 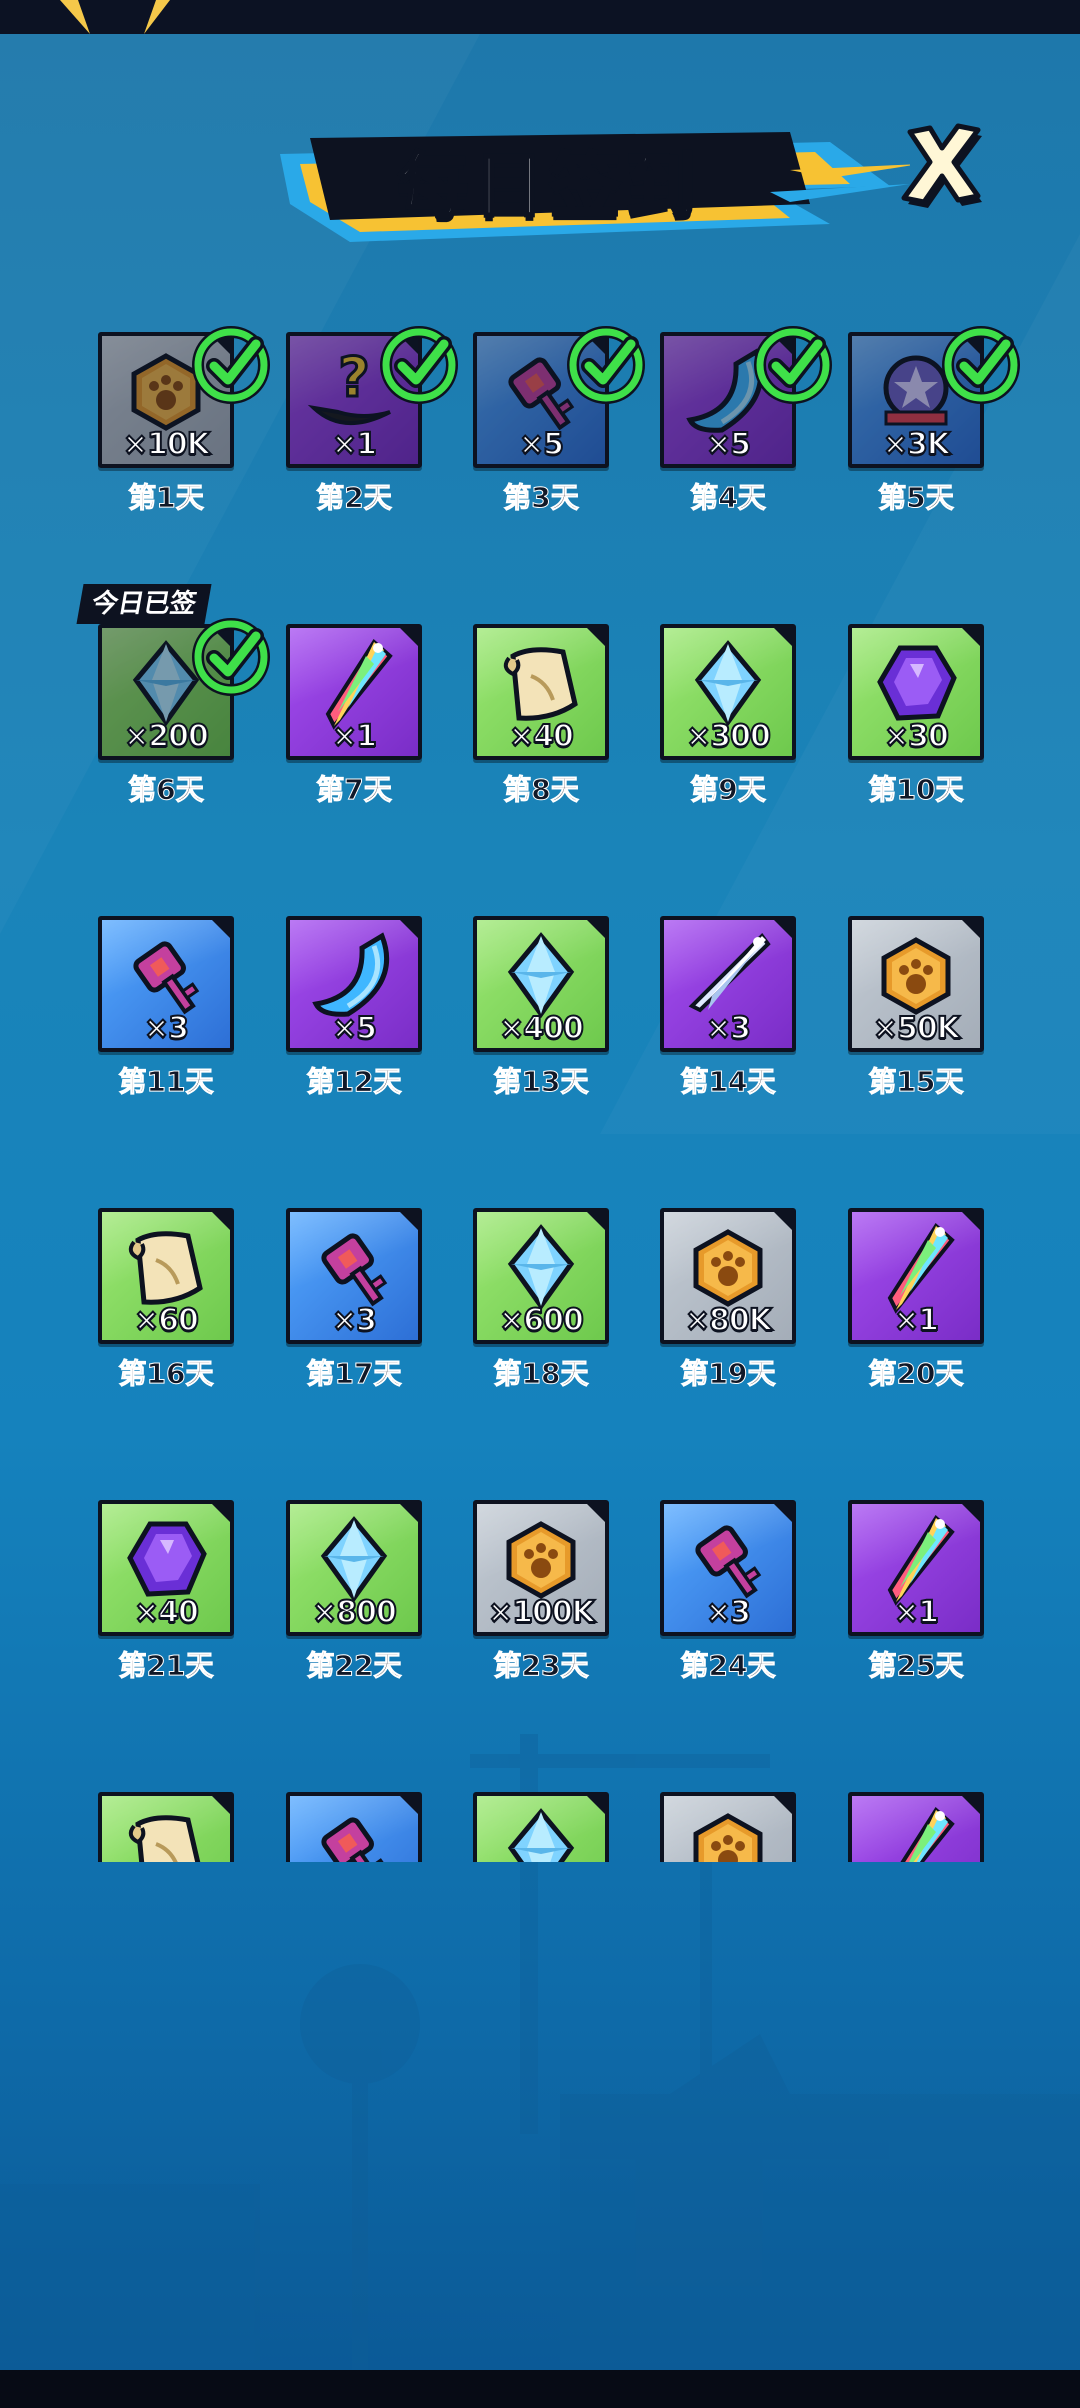 What do you see at coordinates (541, 498) in the screenshot?
I see `day-label: 第3天` at bounding box center [541, 498].